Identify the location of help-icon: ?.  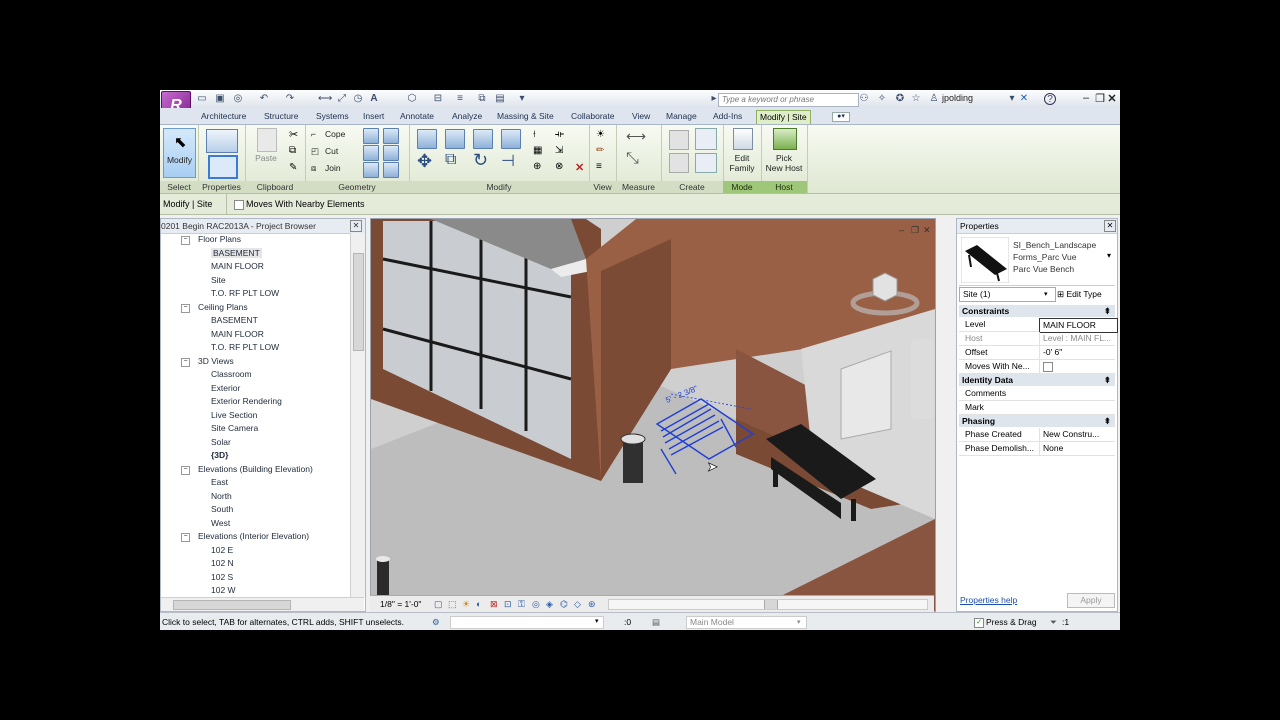
(1050, 99).